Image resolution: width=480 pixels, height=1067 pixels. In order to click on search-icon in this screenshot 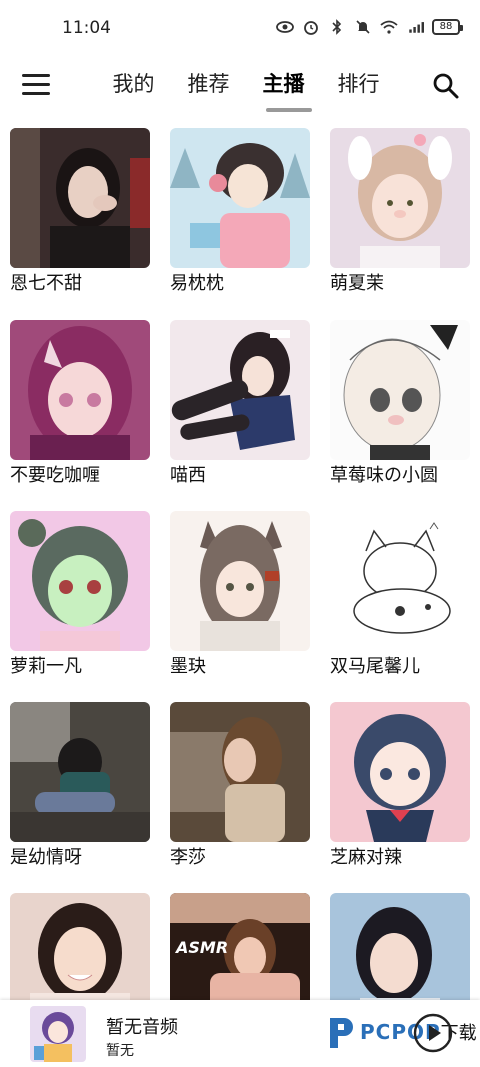, I will do `click(446, 86)`.